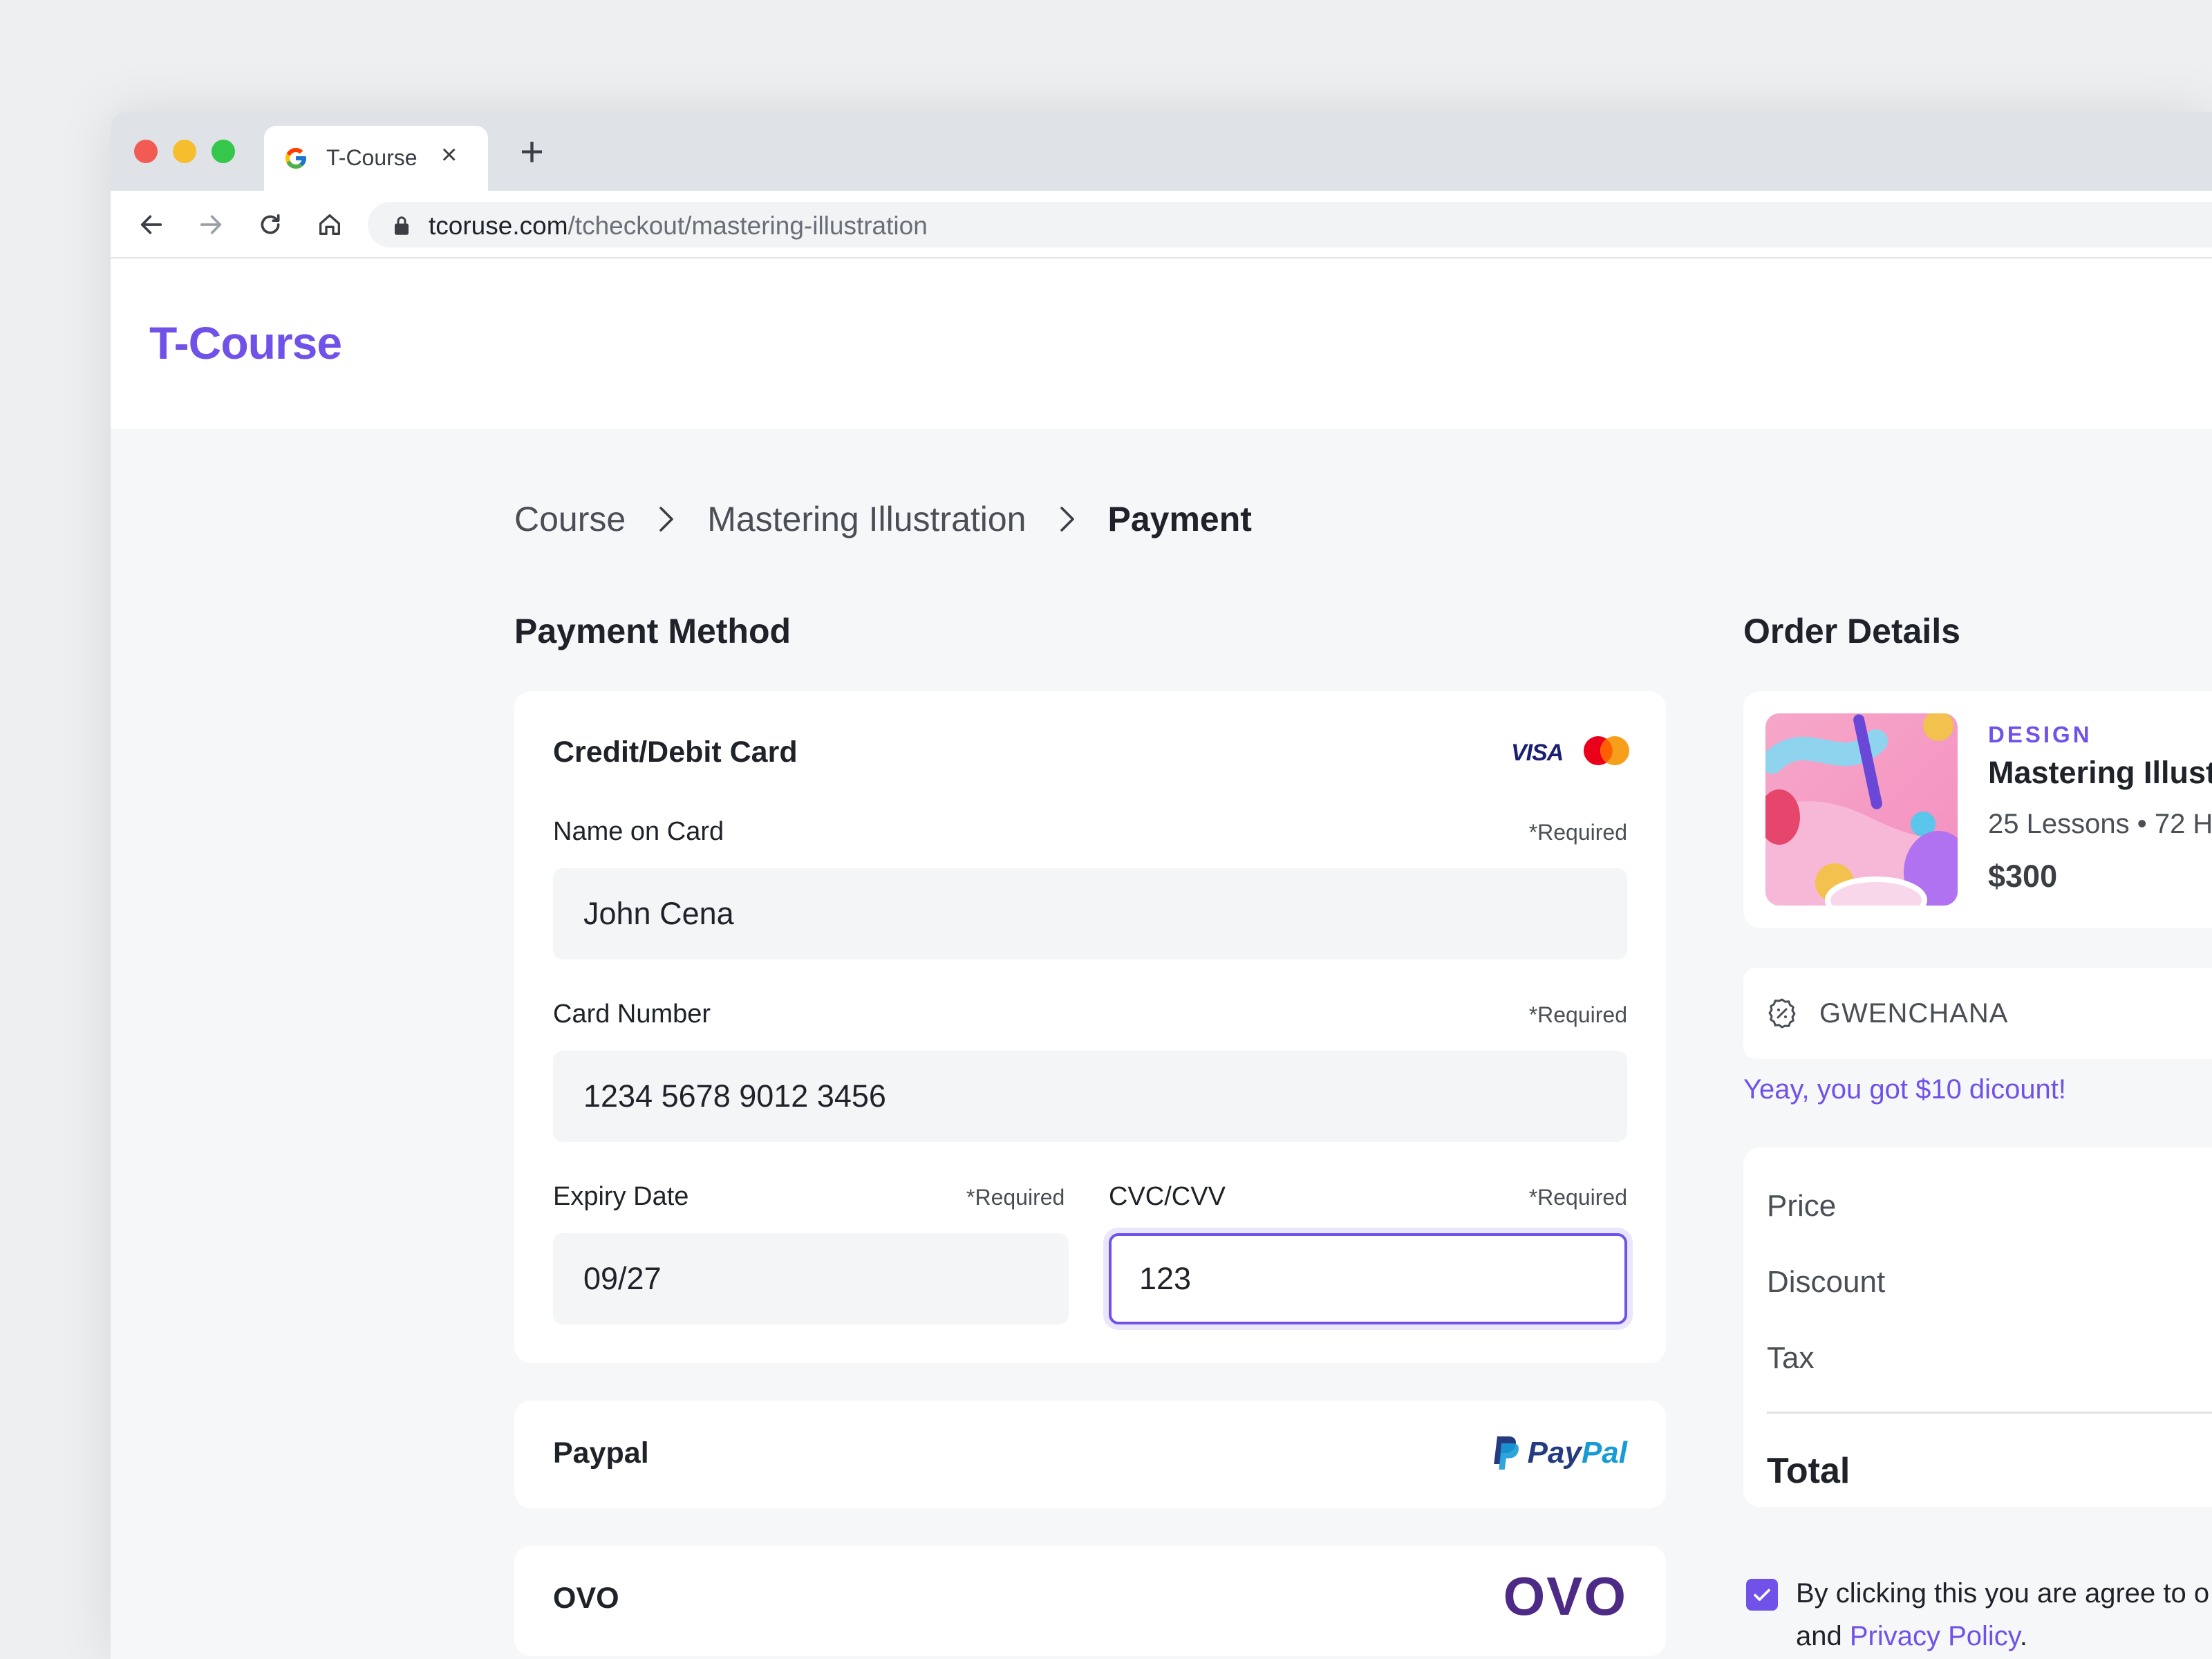 This screenshot has height=1659, width=2212. Describe the element at coordinates (748, 226) in the screenshot. I see `url-path: /tcheckout/mastering-illustration` at that location.